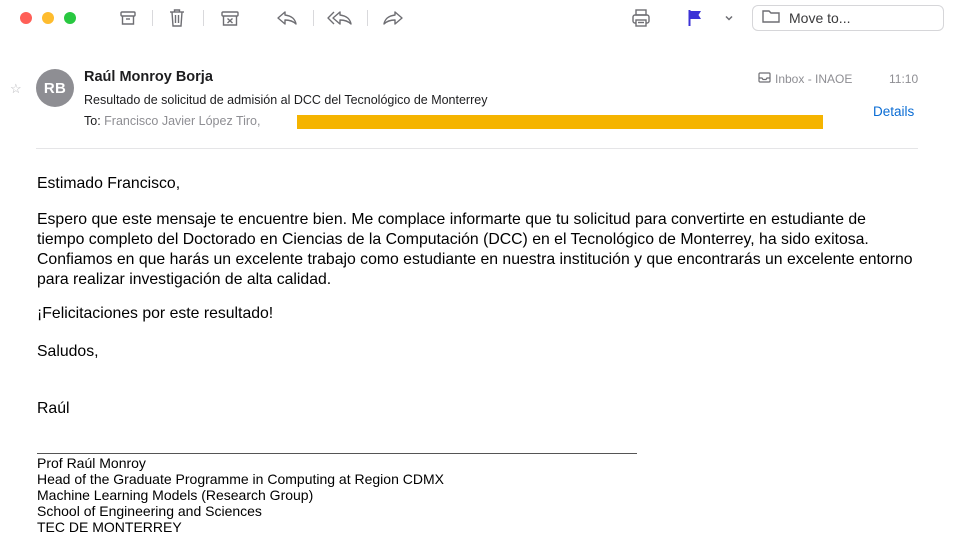 The width and height of the screenshot is (953, 552). I want to click on redaction-bar, so click(560, 122).